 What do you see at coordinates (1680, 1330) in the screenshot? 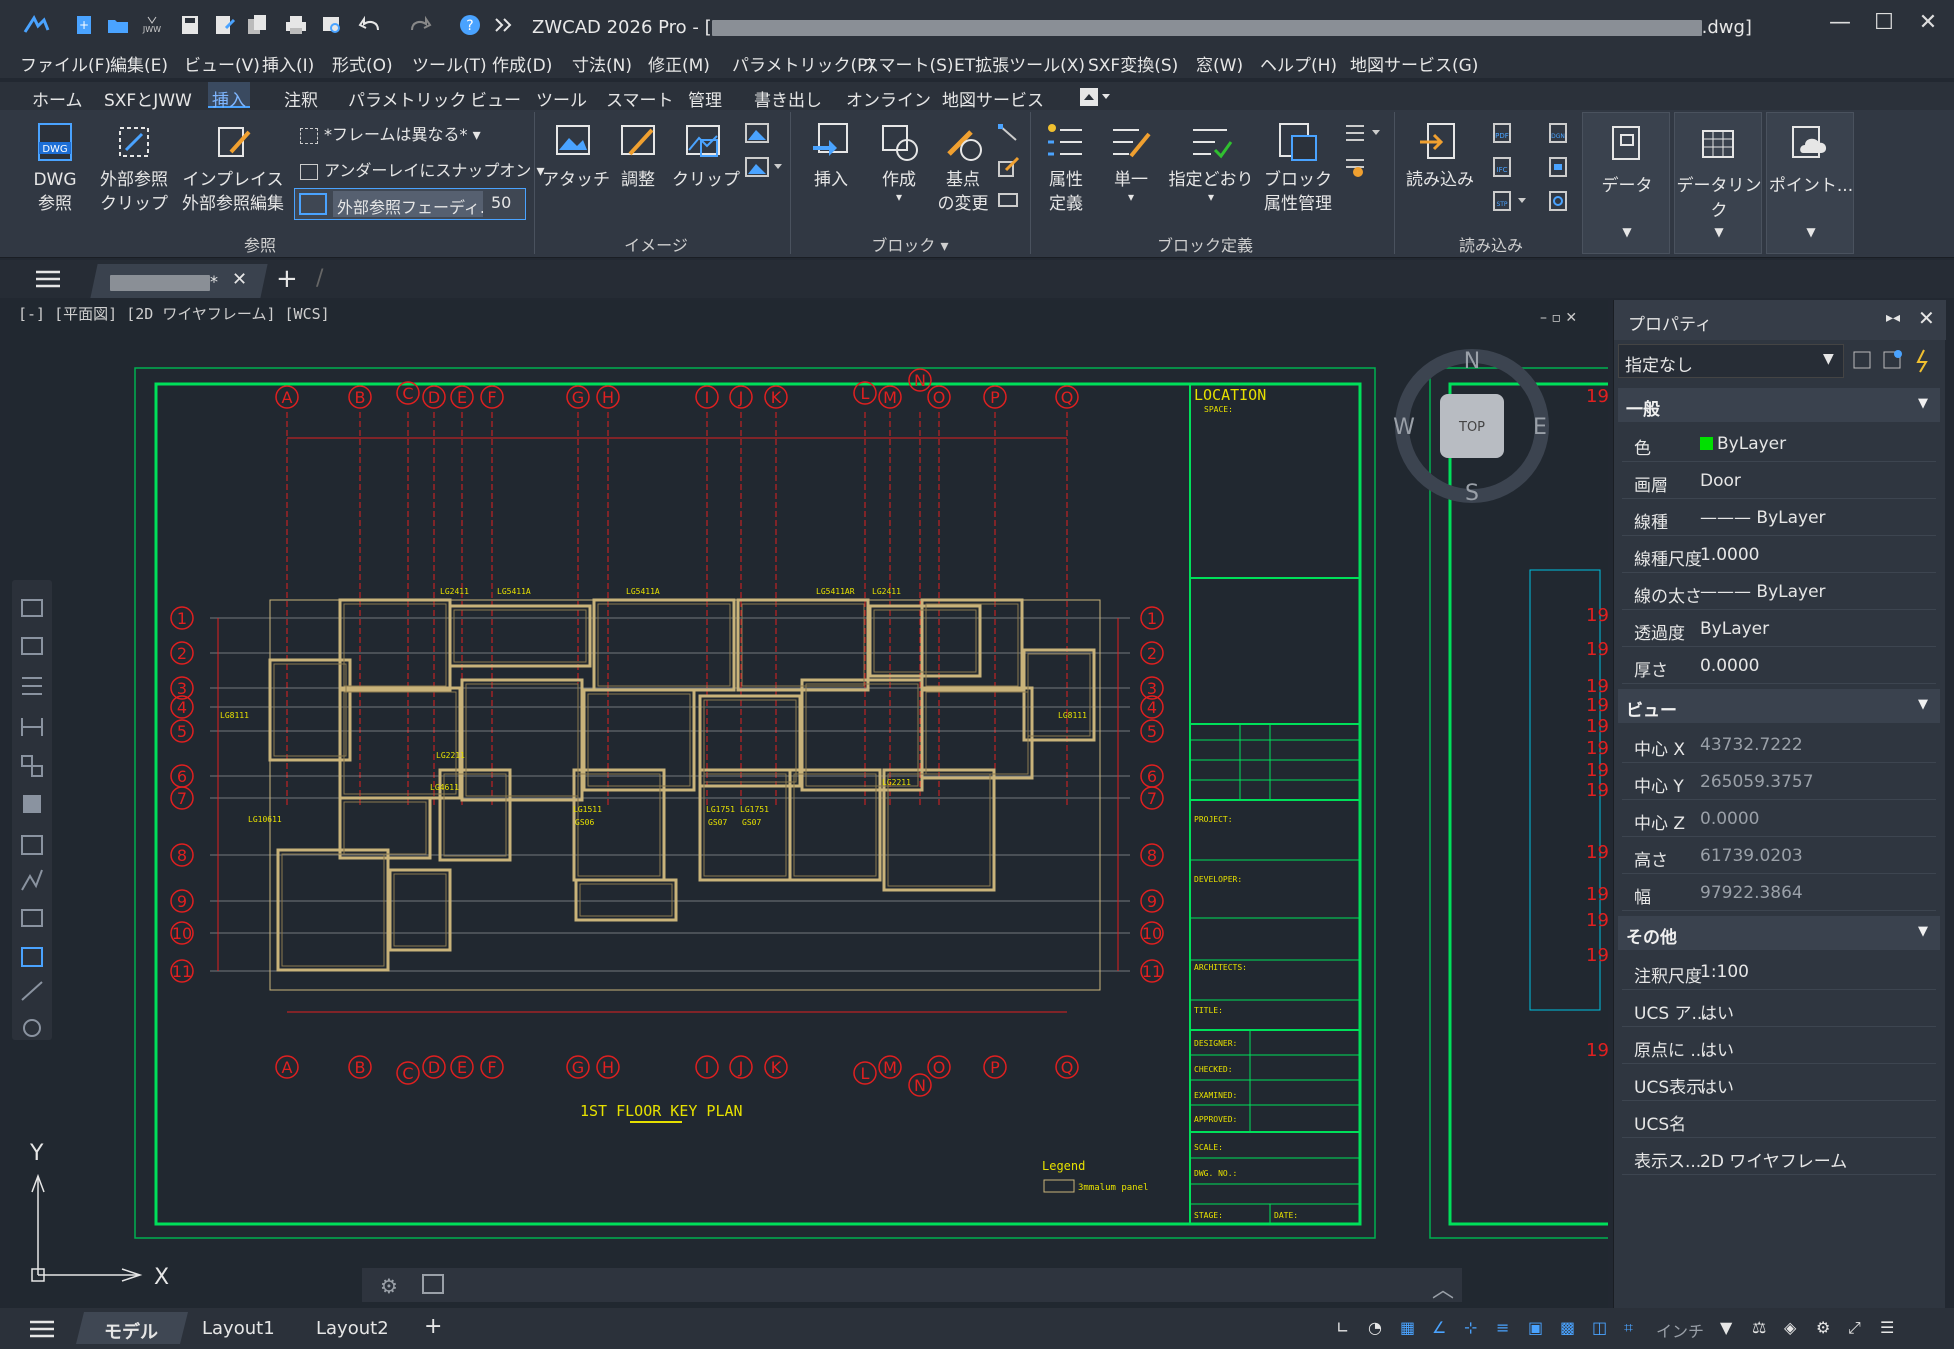
I see `units-label: インチ` at bounding box center [1680, 1330].